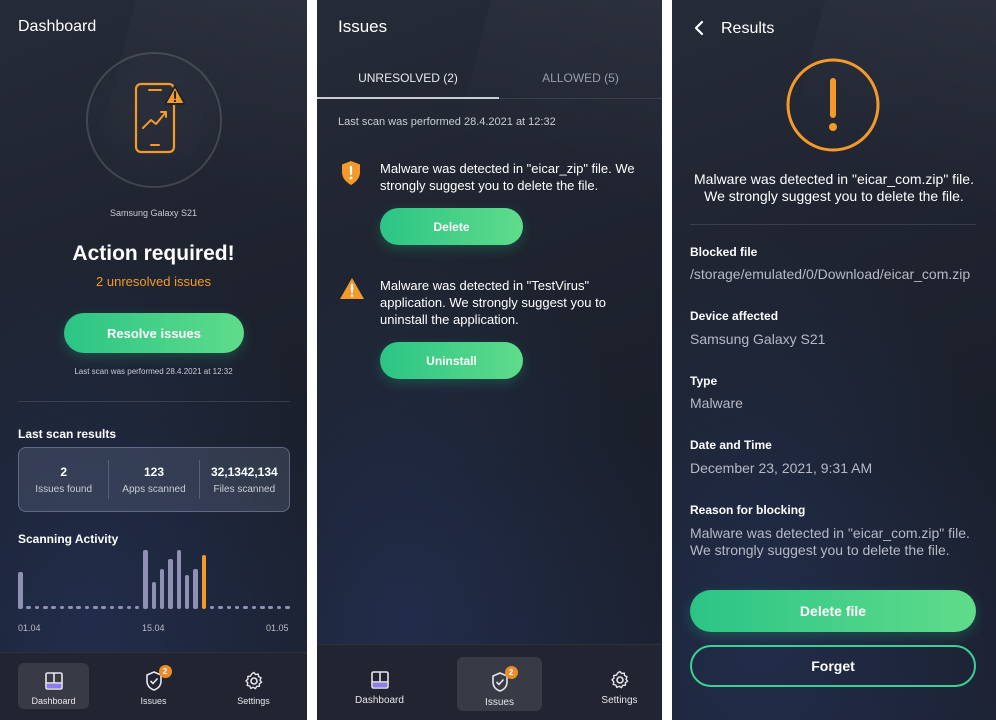 This screenshot has height=720, width=996. Describe the element at coordinates (54, 681) in the screenshot. I see `dashboard-icon` at that location.